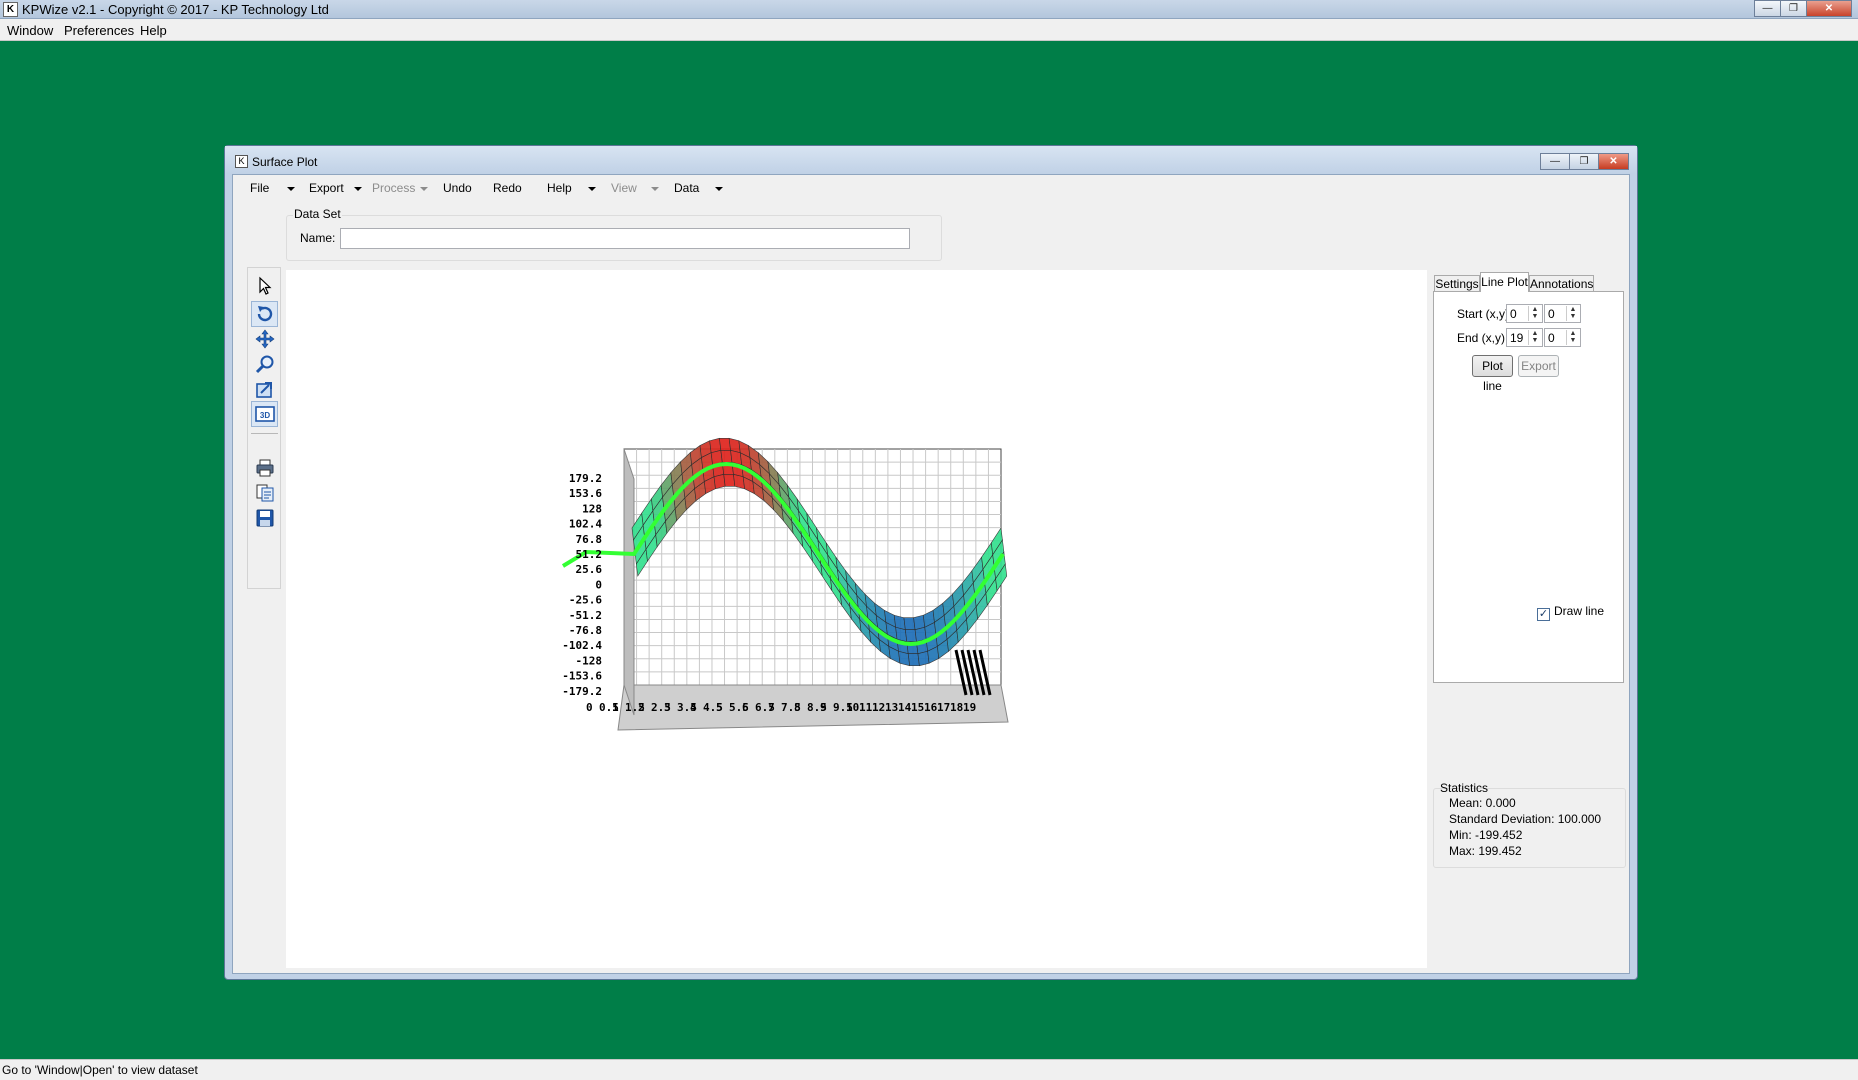 The image size is (1858, 1080). I want to click on save-icon, so click(264, 518).